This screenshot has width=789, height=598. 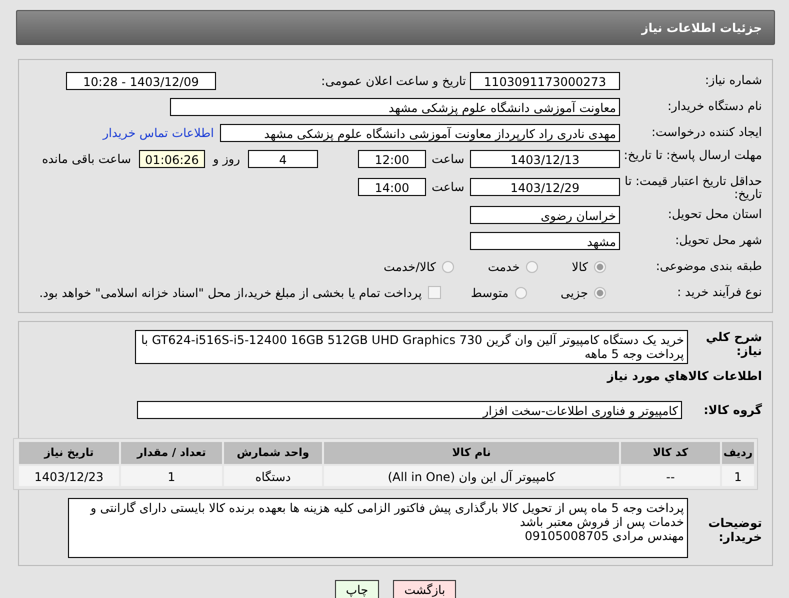 I want to click on option-label: کالا, so click(x=580, y=267).